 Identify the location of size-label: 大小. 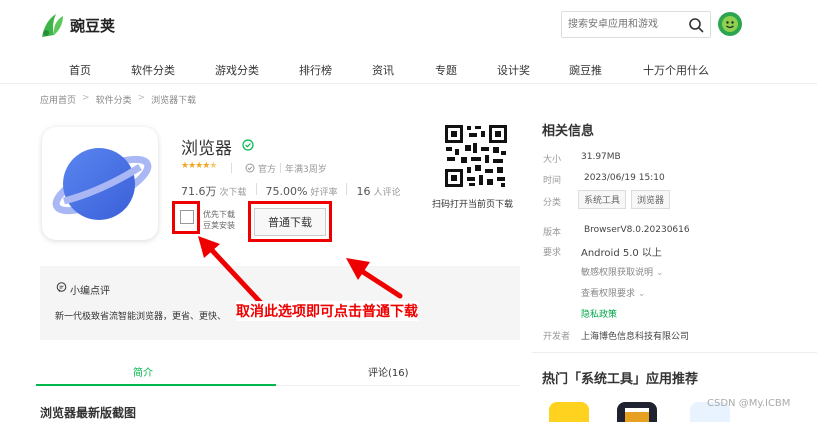
(552, 160).